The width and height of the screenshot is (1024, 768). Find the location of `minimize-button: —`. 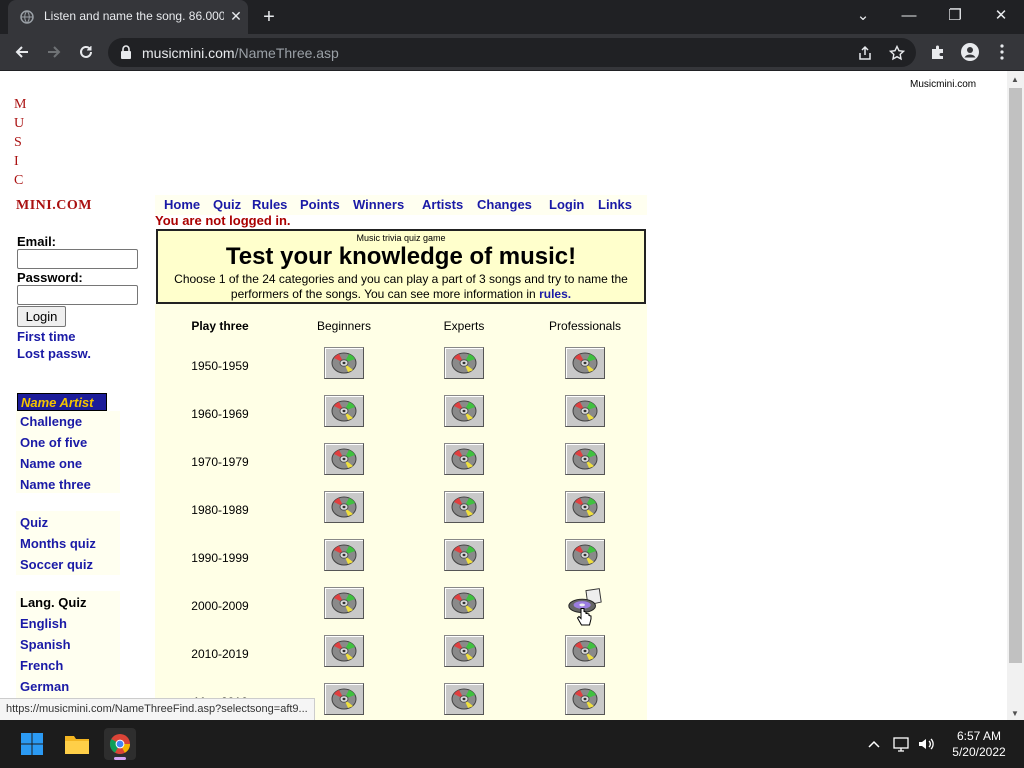

minimize-button: — is located at coordinates (909, 16).